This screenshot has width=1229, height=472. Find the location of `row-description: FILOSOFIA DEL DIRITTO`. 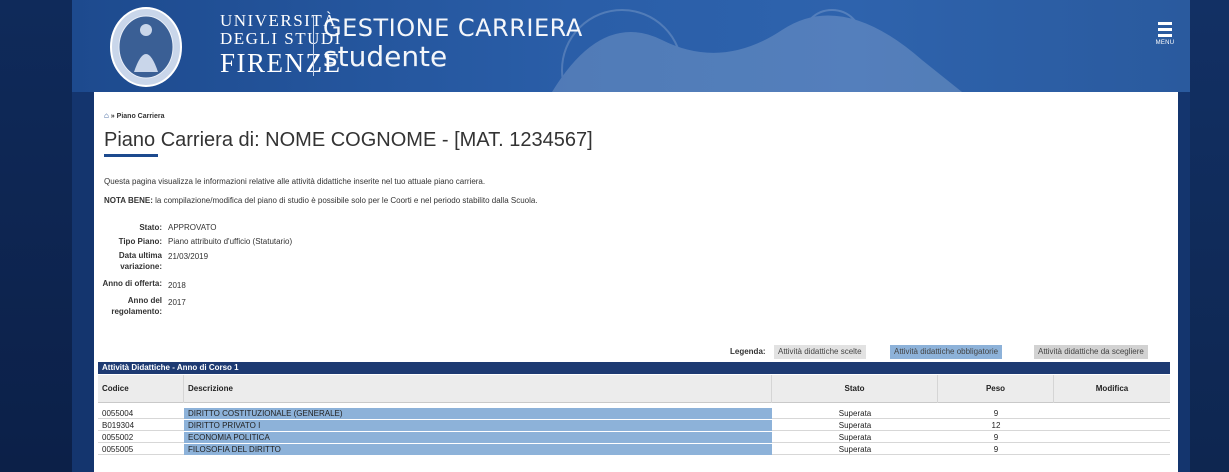

row-description: FILOSOFIA DEL DIRITTO is located at coordinates (478, 449).